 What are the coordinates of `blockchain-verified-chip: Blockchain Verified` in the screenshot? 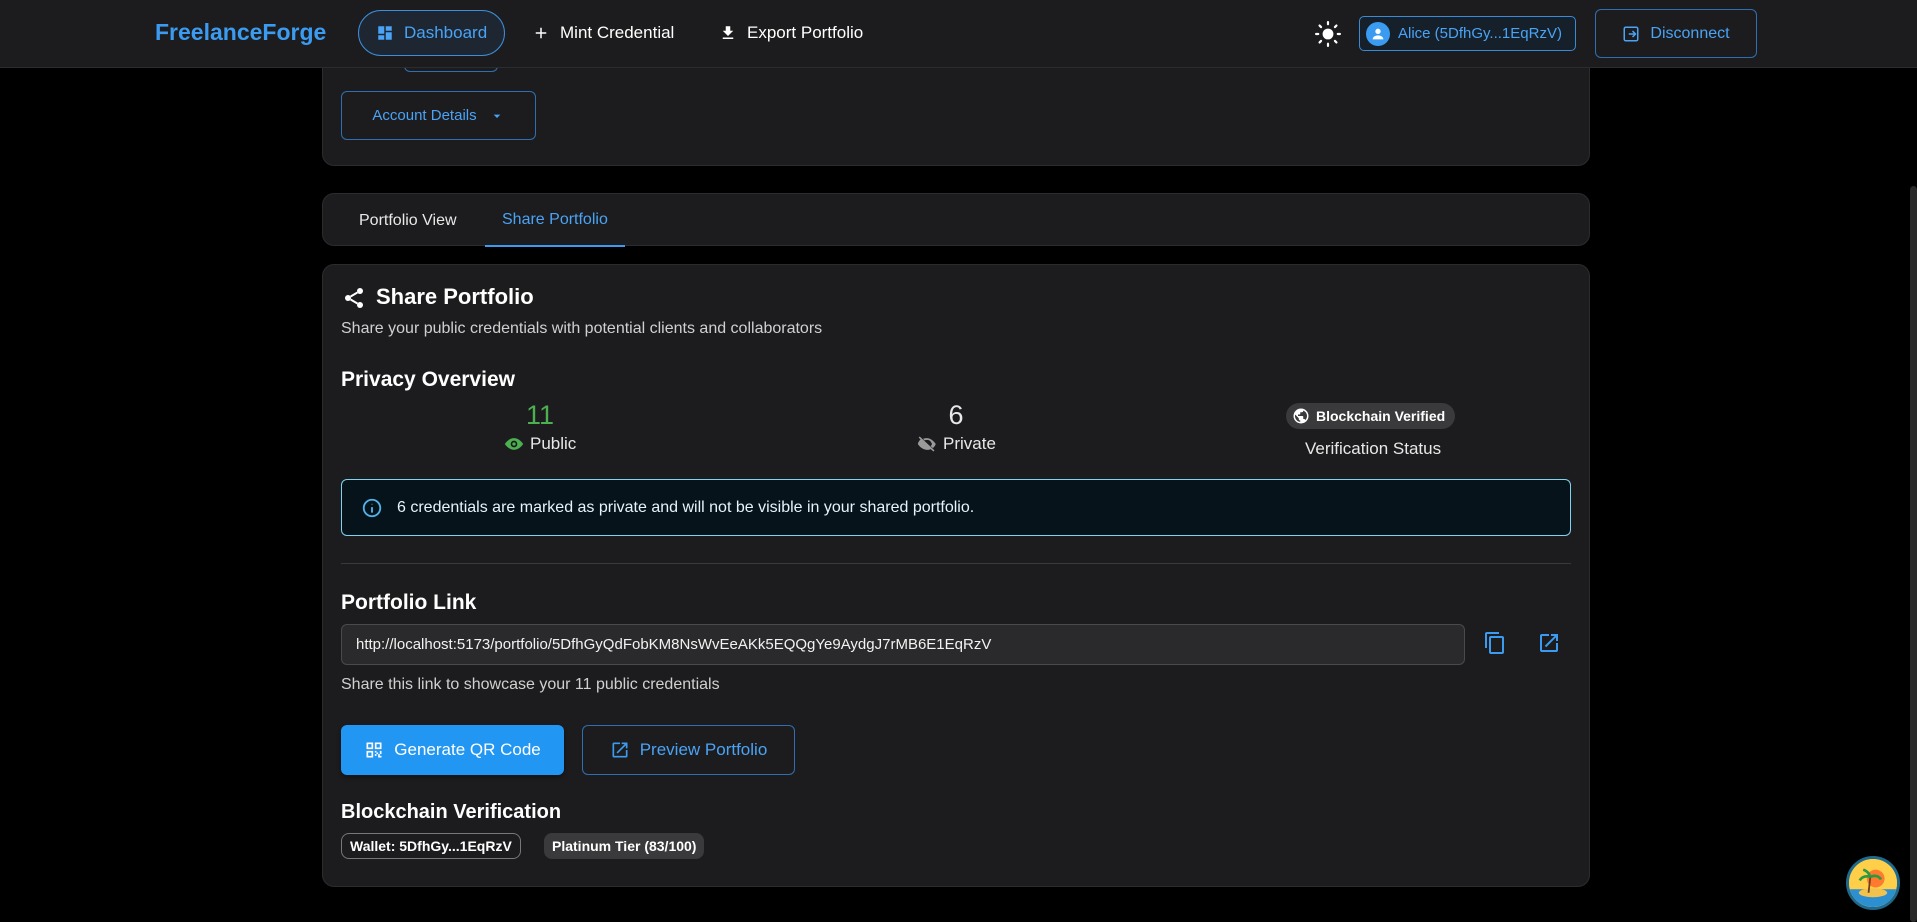 It's located at (1371, 416).